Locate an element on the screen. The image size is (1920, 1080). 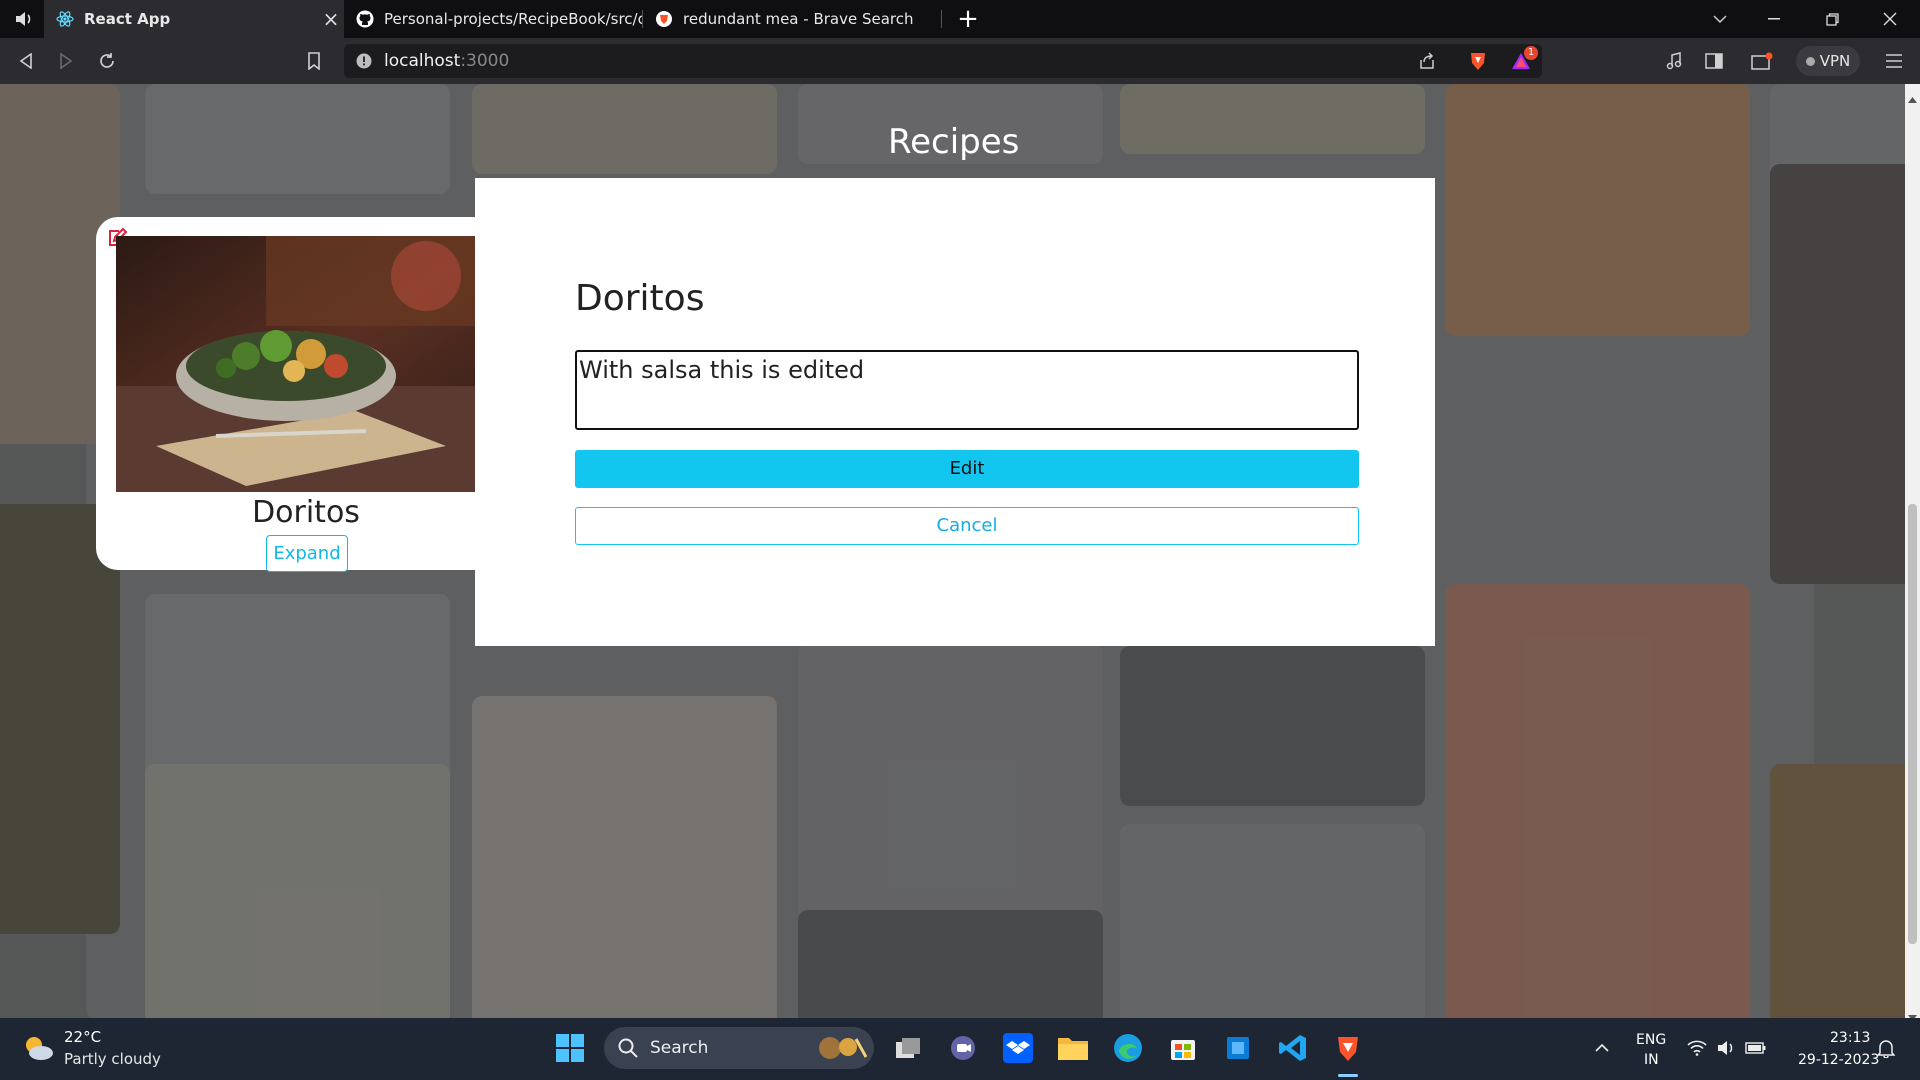
cancel-button: Cancel is located at coordinates (967, 526).